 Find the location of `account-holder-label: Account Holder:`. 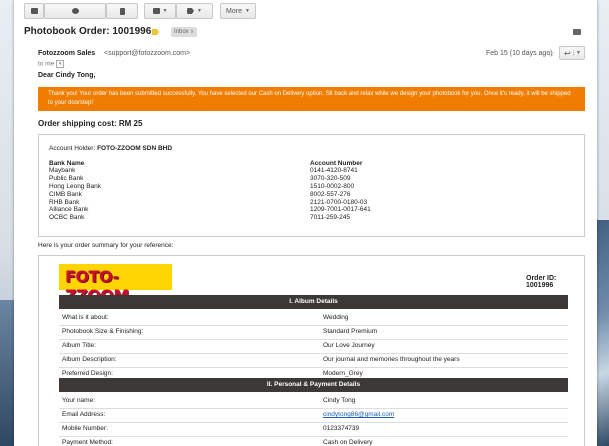

account-holder-label: Account Holder: is located at coordinates (72, 148).